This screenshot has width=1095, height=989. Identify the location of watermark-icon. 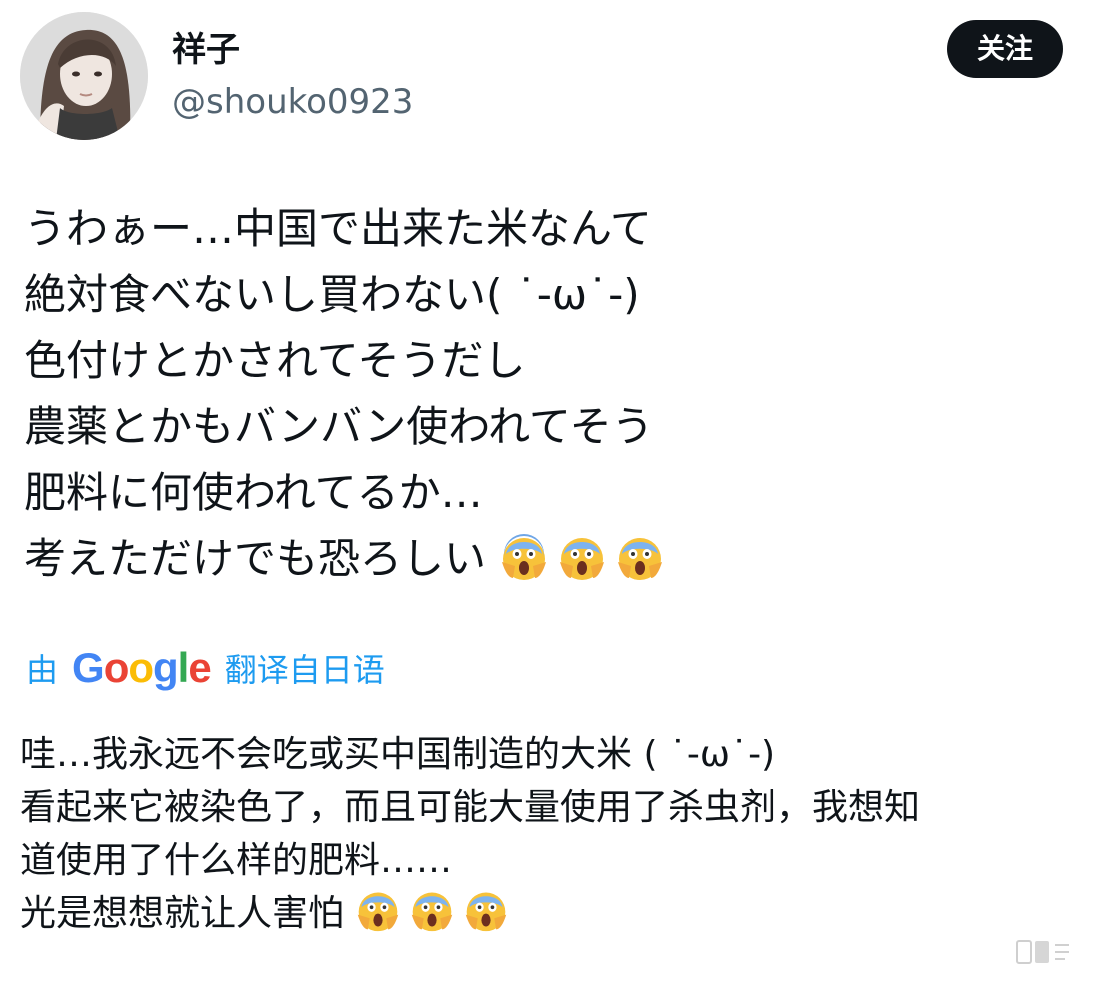
(1043, 952).